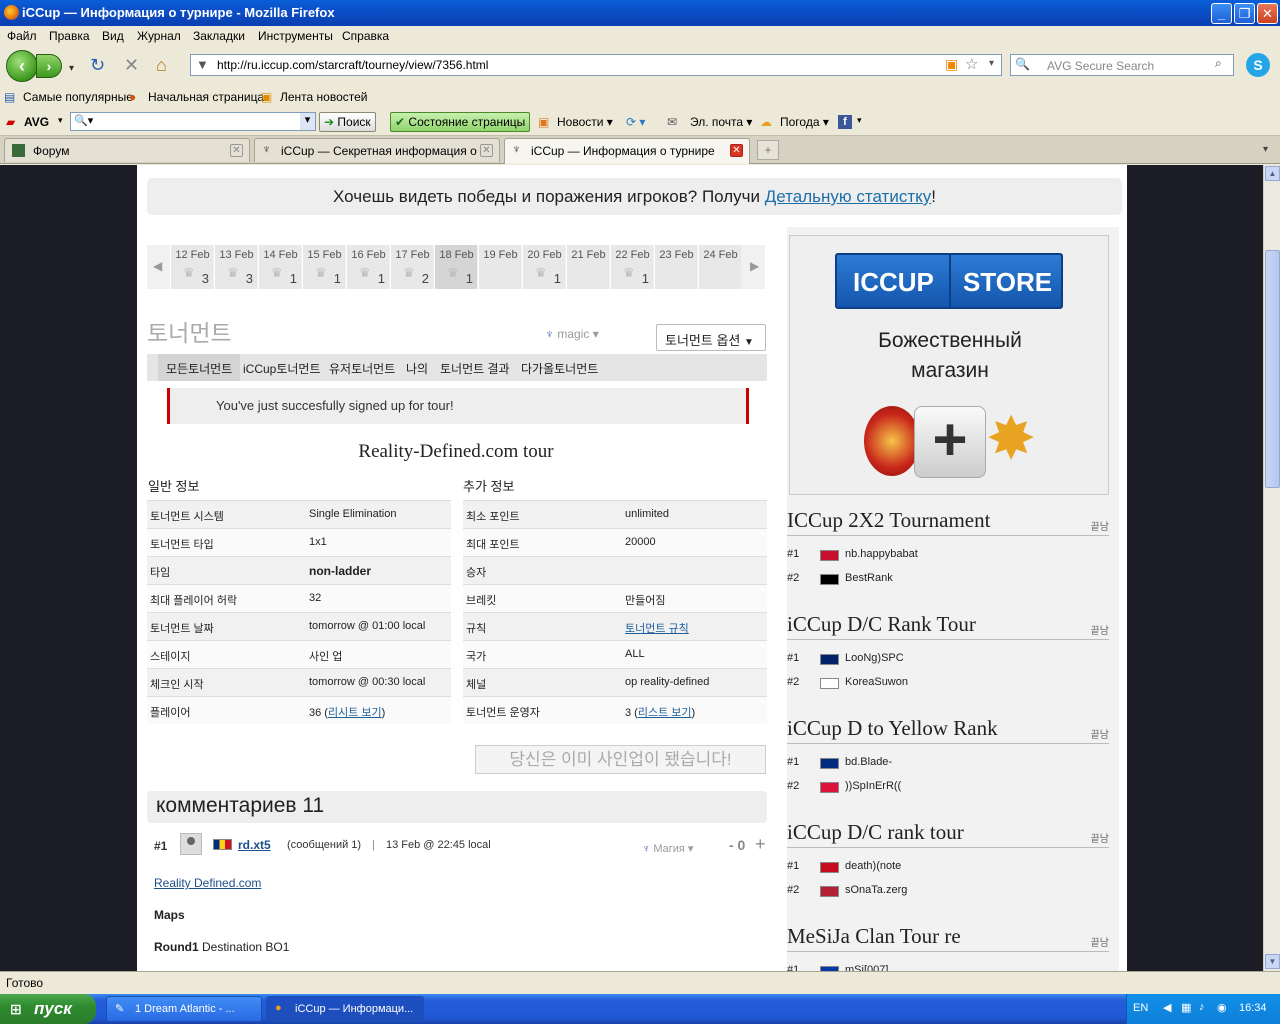  Describe the element at coordinates (881, 554) in the screenshot. I see `player-name: nb.happybabat` at that location.